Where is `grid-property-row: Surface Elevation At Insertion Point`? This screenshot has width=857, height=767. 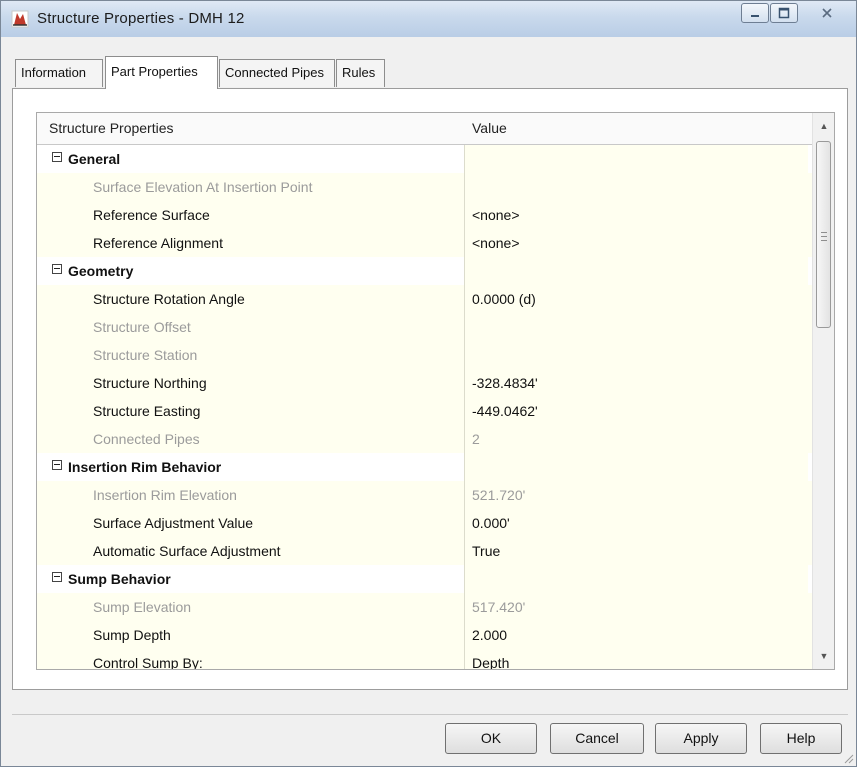 grid-property-row: Surface Elevation At Insertion Point is located at coordinates (426, 187).